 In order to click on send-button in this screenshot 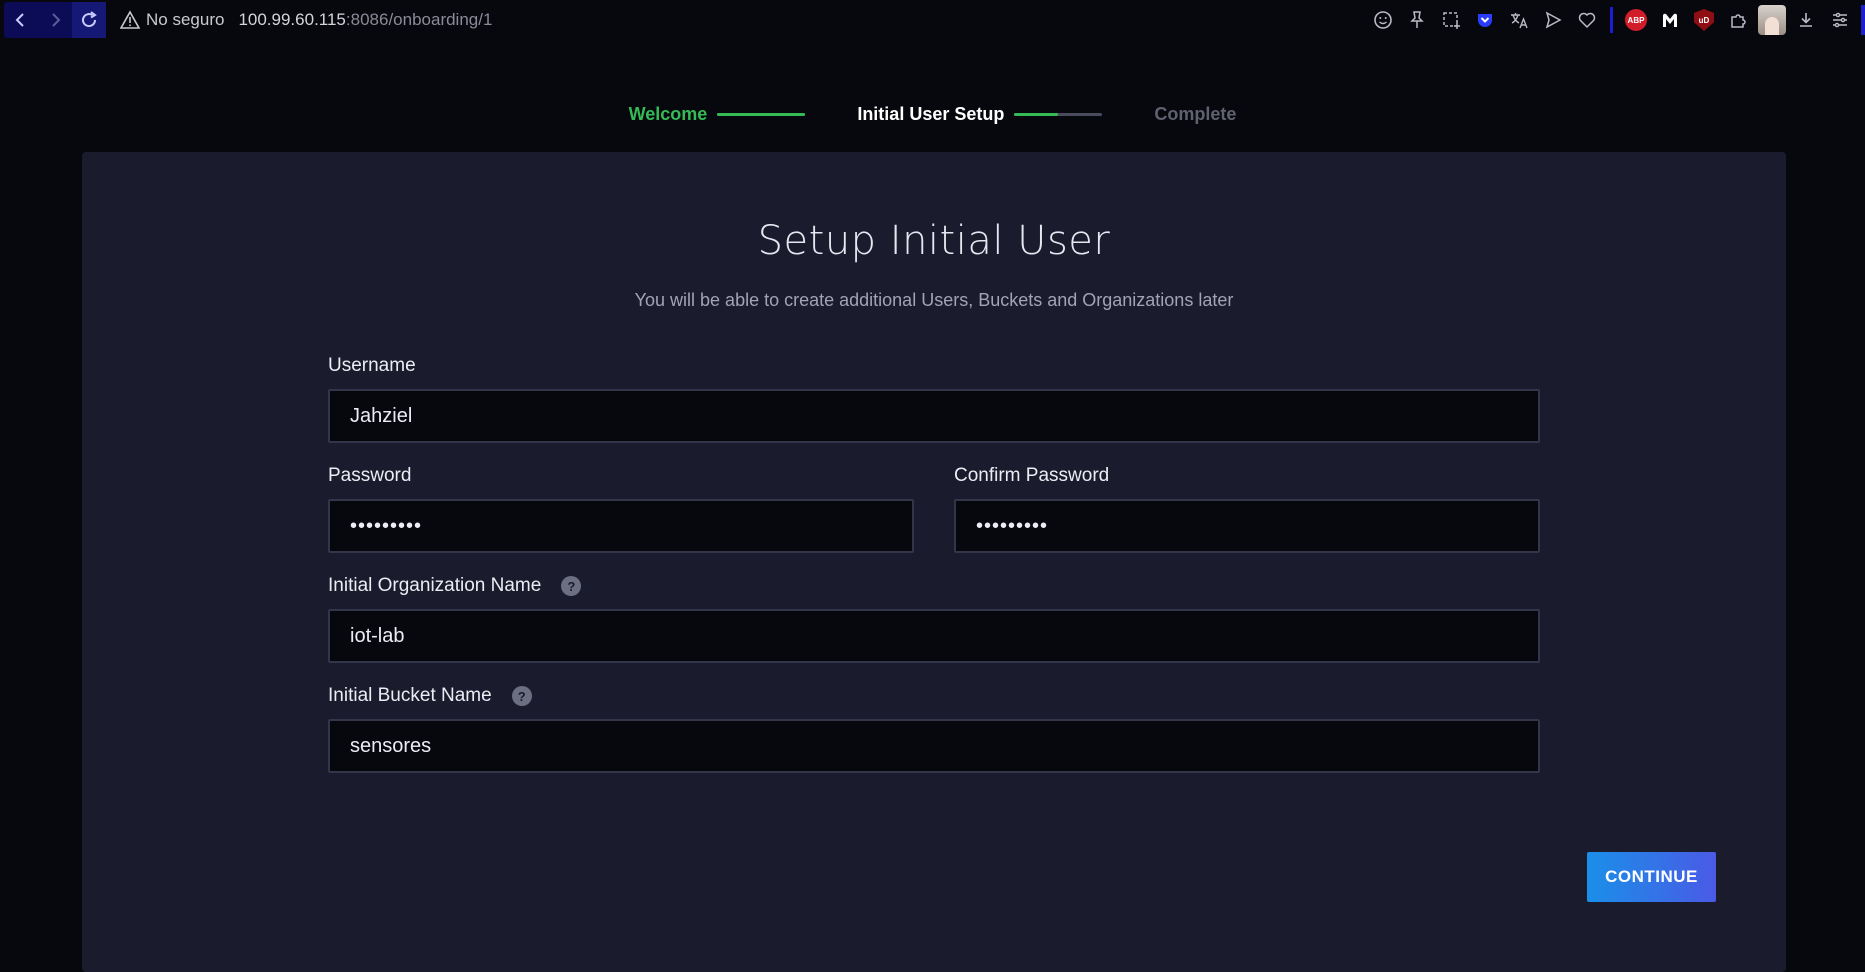, I will do `click(1553, 20)`.